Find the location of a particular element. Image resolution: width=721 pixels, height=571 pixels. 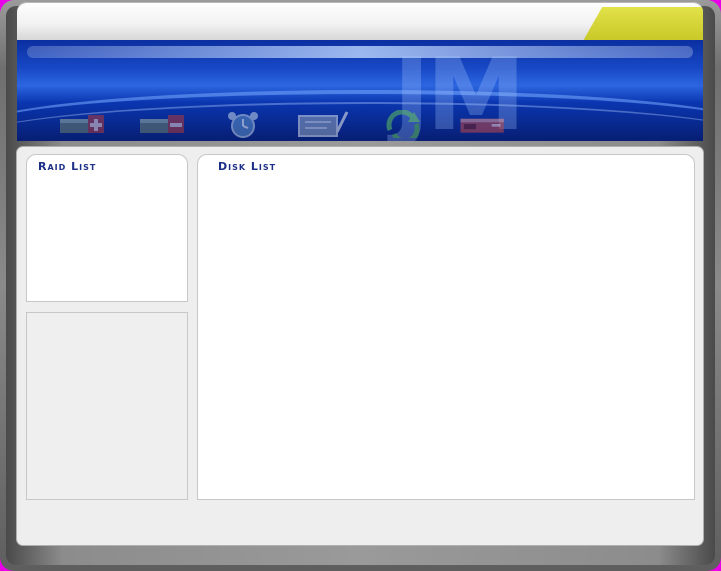

edit-button is located at coordinates (323, 124).